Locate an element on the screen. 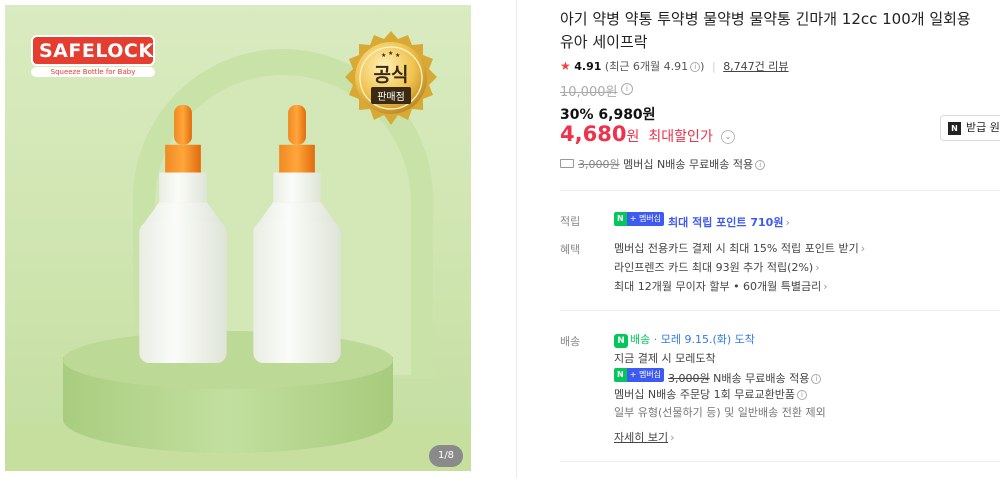 The width and height of the screenshot is (1000, 478). coupon-download-button: N 받급 원 is located at coordinates (970, 128).